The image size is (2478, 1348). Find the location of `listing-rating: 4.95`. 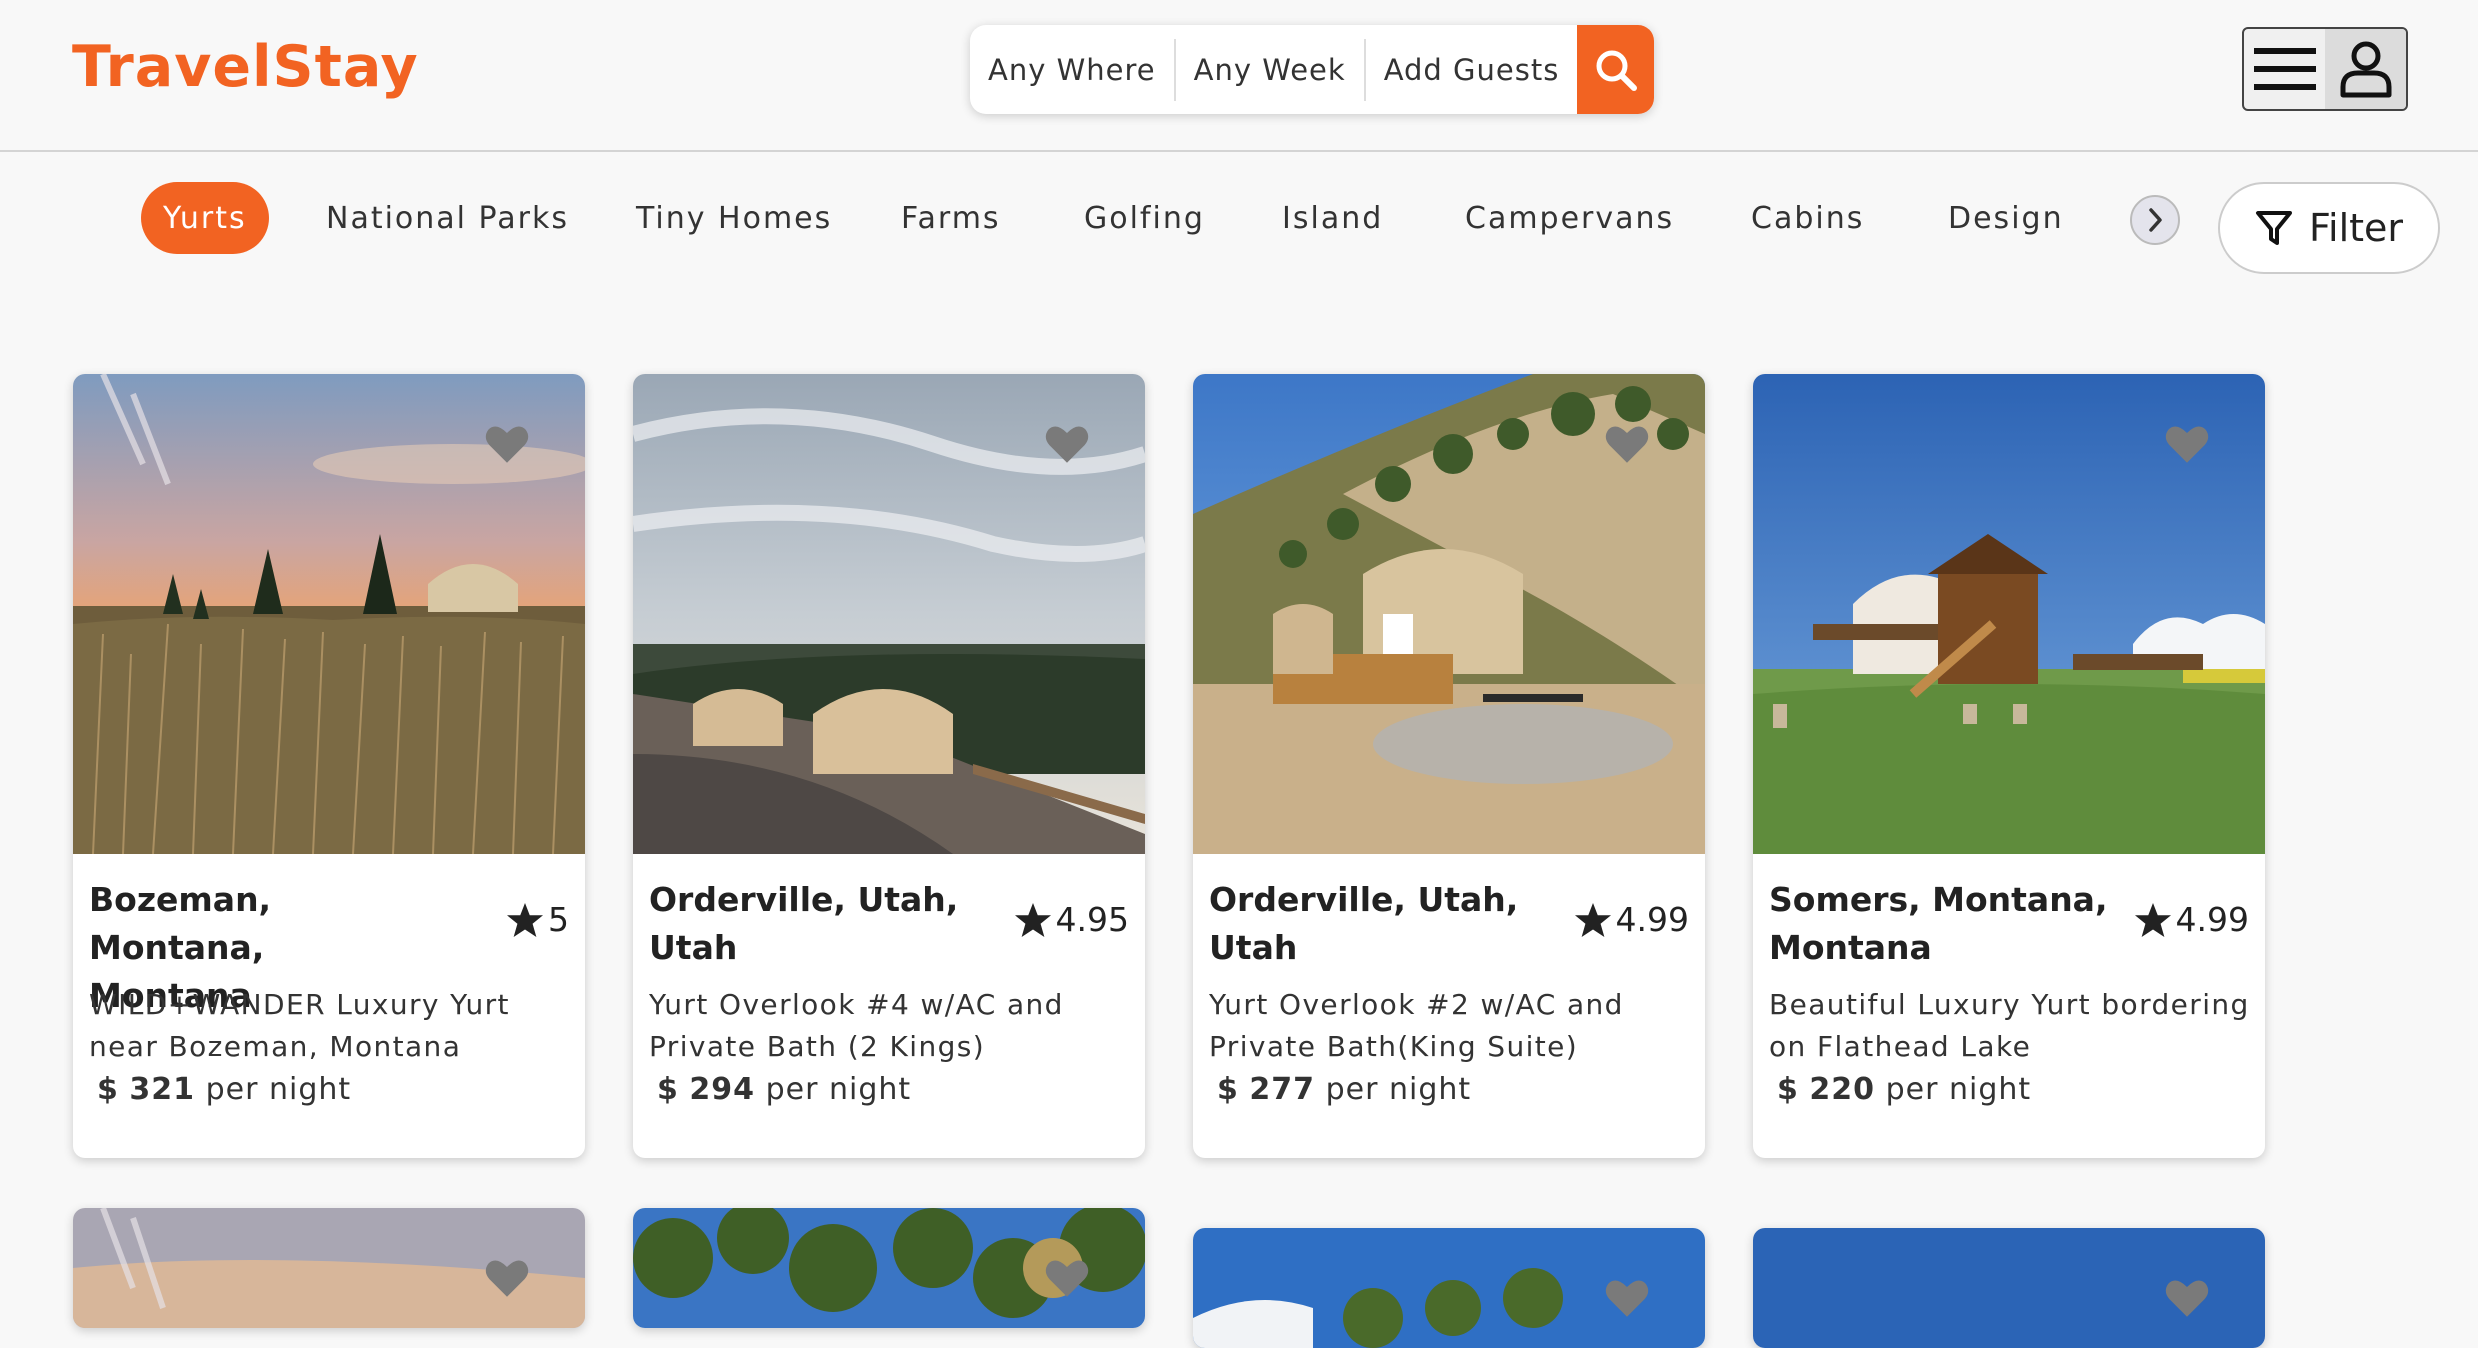

listing-rating: 4.95 is located at coordinates (1071, 919).